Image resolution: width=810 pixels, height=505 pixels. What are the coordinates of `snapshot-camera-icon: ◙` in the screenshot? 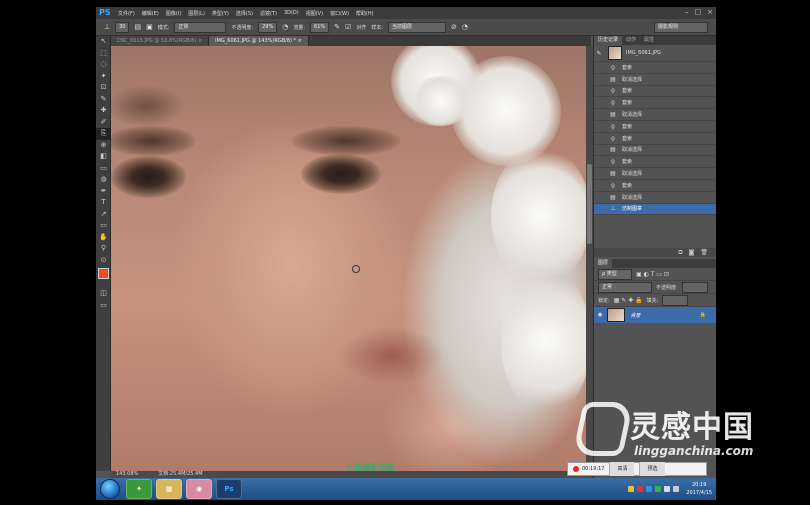 It's located at (692, 252).